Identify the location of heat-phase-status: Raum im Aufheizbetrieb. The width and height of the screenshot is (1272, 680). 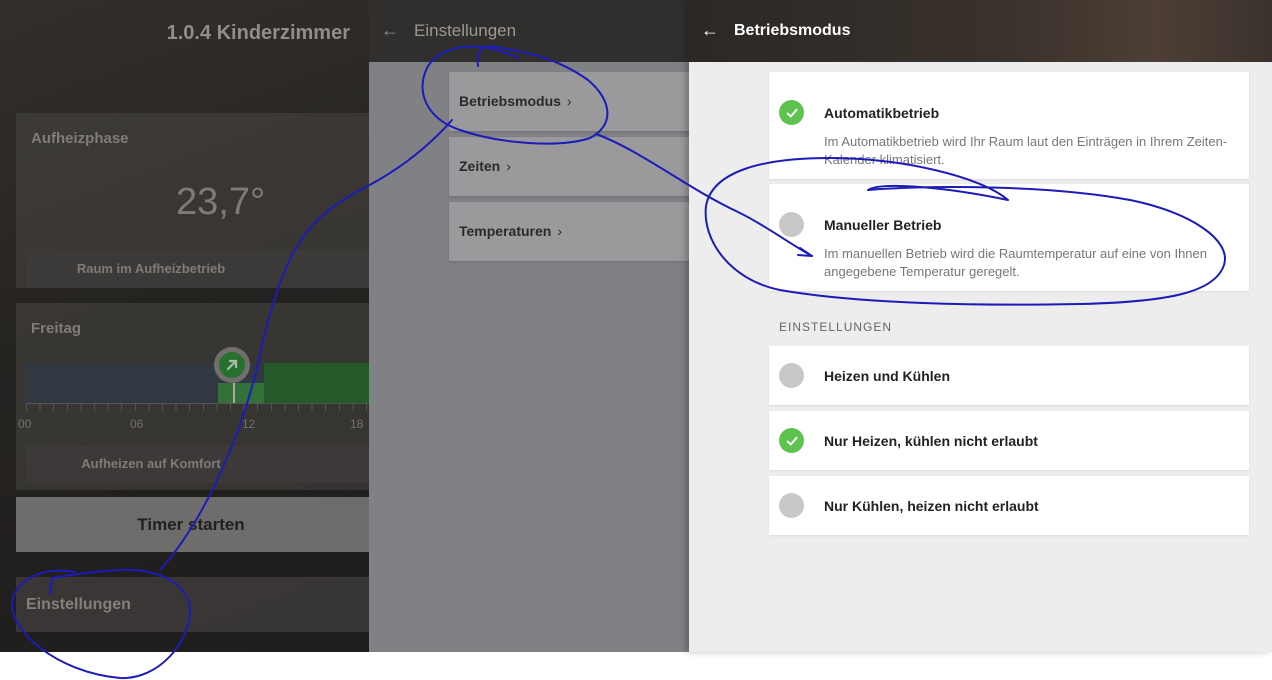
(197, 269).